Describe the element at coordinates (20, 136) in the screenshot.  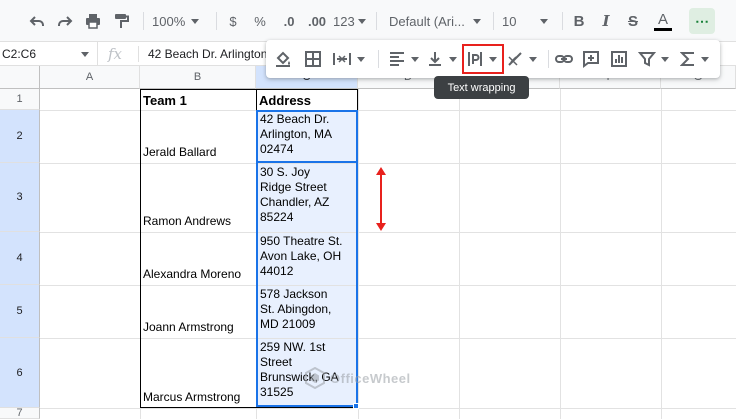
I see `row-header-2: 2` at that location.